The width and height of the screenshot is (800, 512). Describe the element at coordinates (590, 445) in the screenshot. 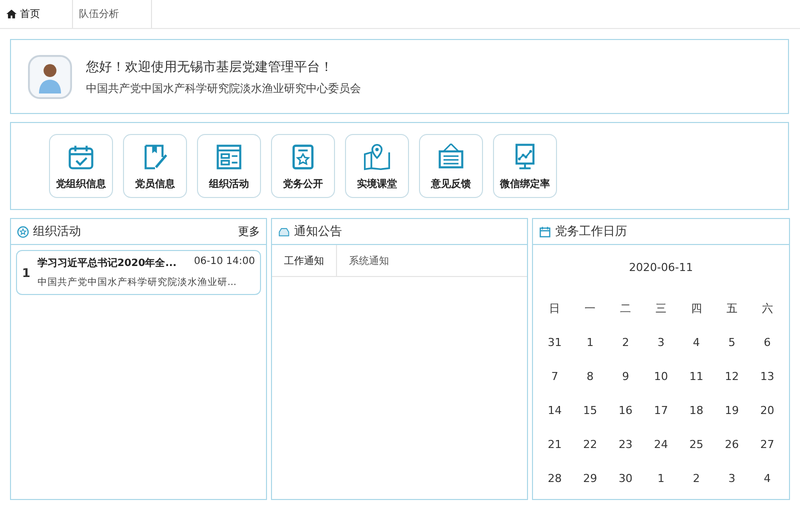

I see `calendar-day: 22` at that location.